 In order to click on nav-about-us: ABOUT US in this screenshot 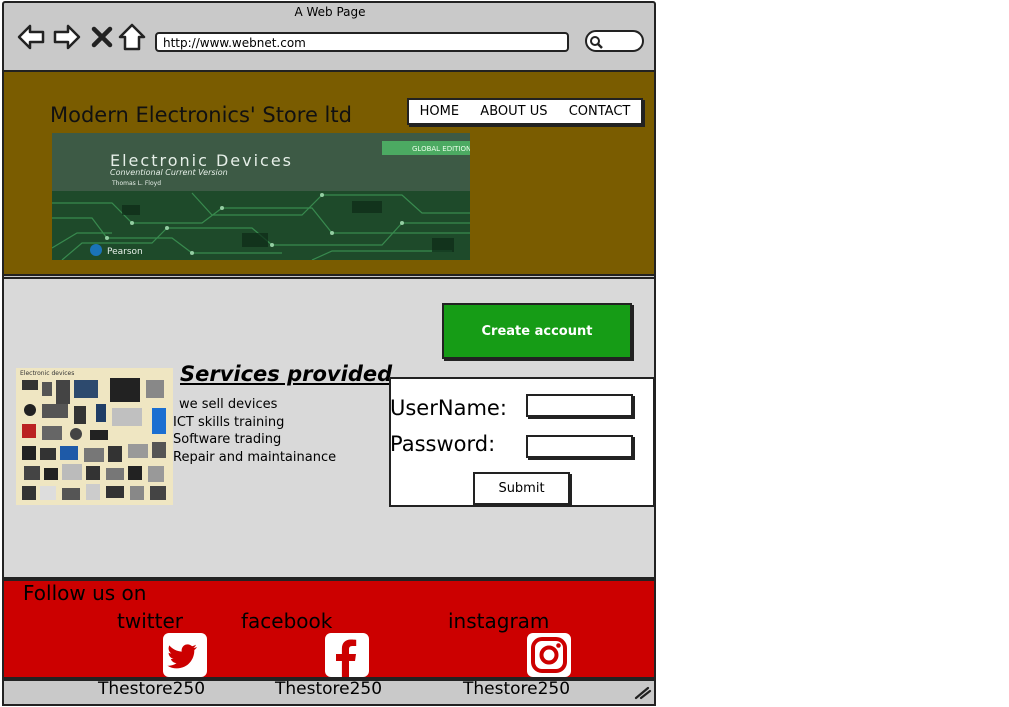, I will do `click(513, 111)`.